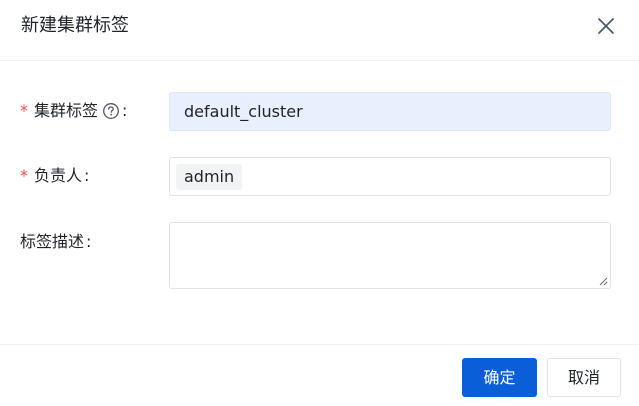  What do you see at coordinates (499, 377) in the screenshot?
I see `confirm-button: 确定` at bounding box center [499, 377].